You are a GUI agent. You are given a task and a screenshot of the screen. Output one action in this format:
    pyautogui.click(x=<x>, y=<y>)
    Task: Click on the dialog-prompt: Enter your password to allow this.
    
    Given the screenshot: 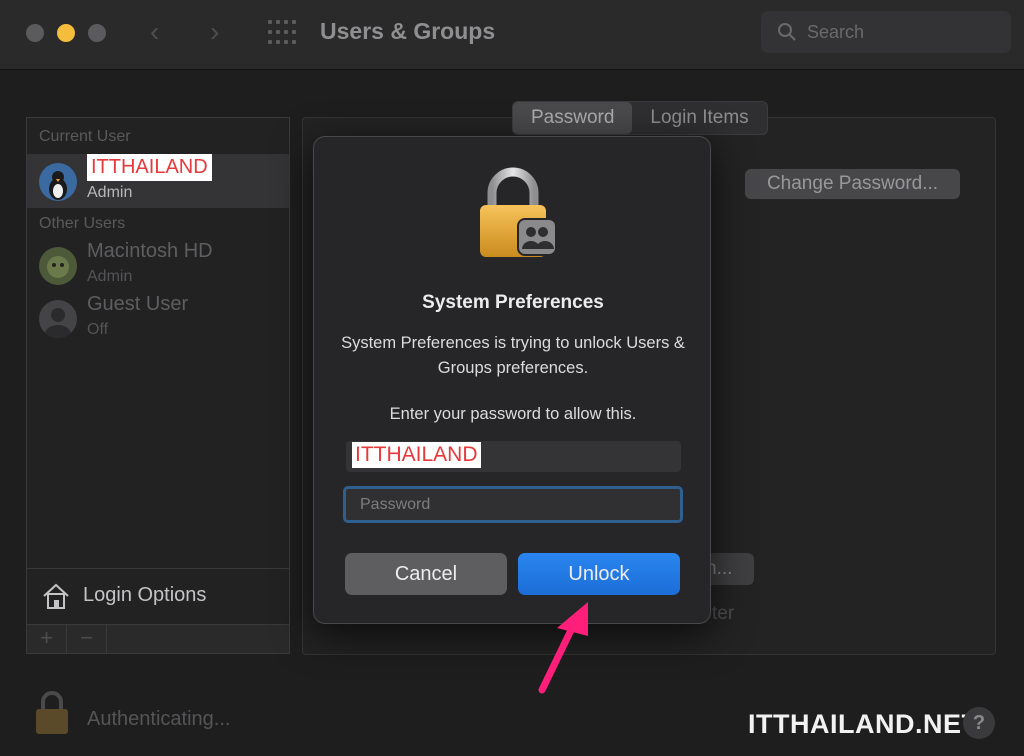 What is the action you would take?
    pyautogui.click(x=513, y=414)
    